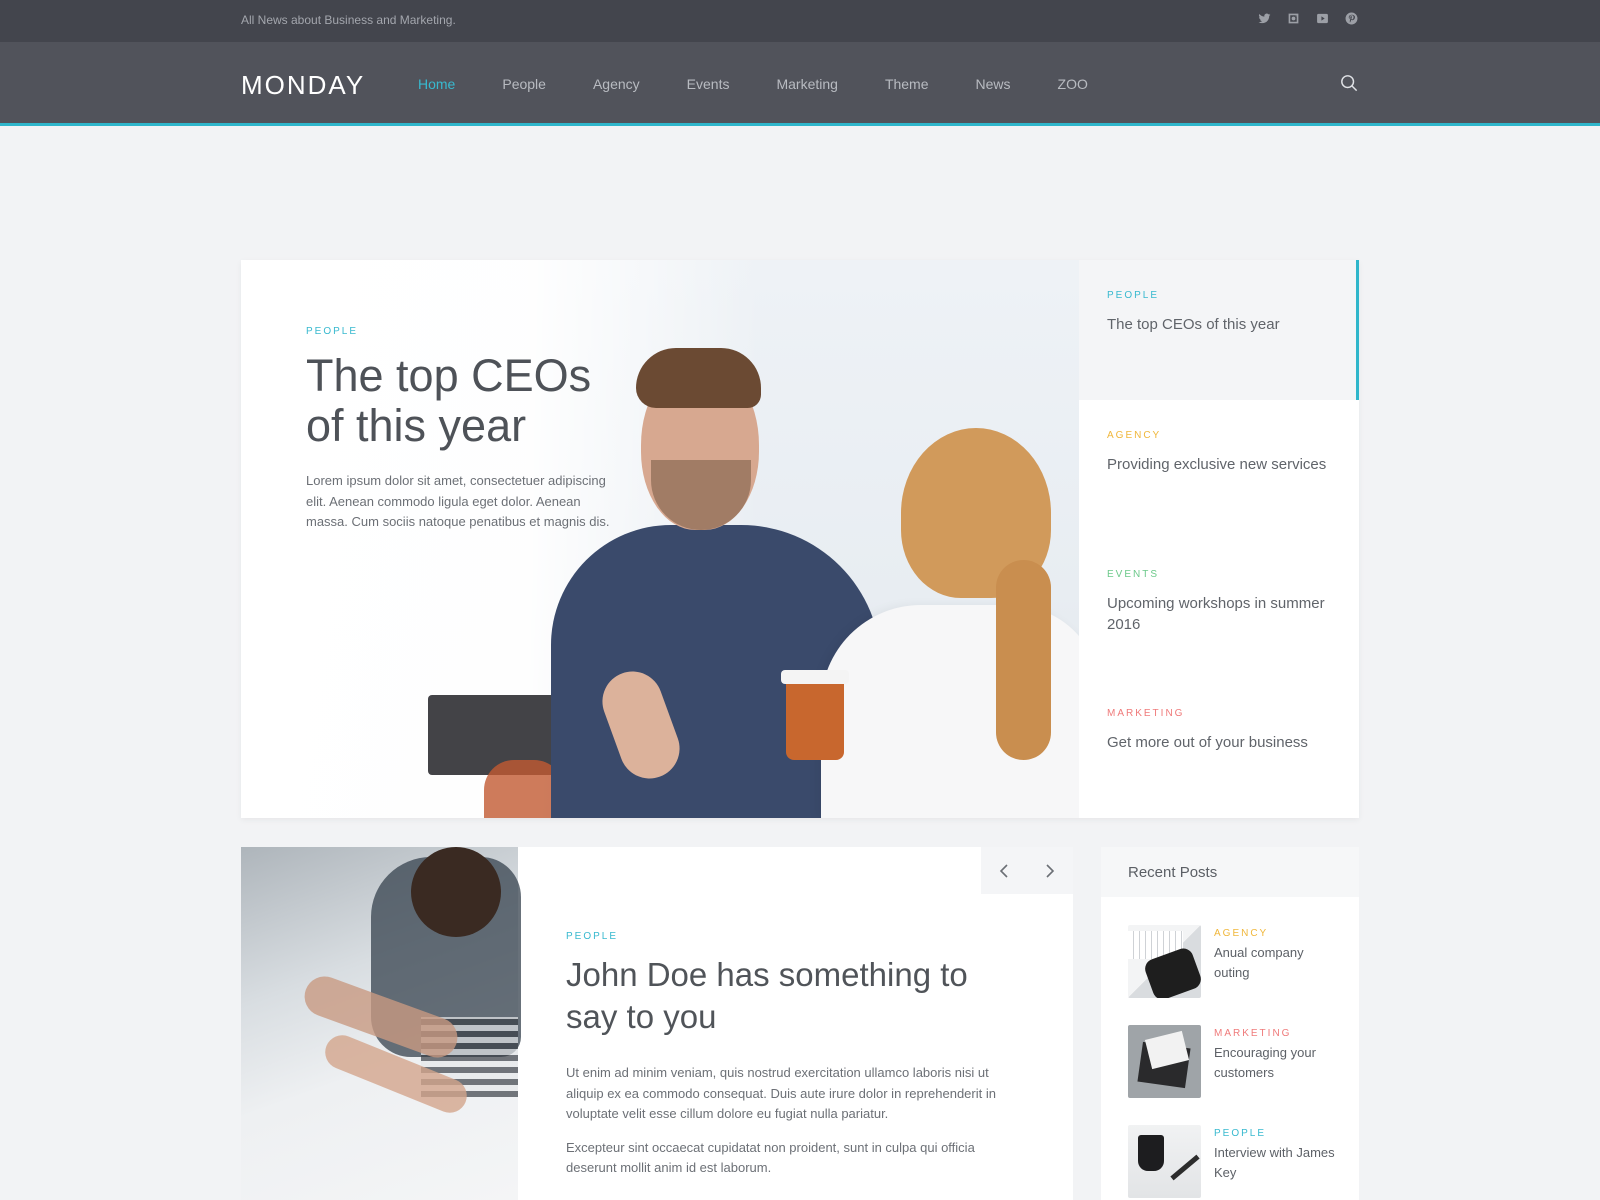  Describe the element at coordinates (1276, 1163) in the screenshot. I see `post-title: Interview with James Key` at that location.